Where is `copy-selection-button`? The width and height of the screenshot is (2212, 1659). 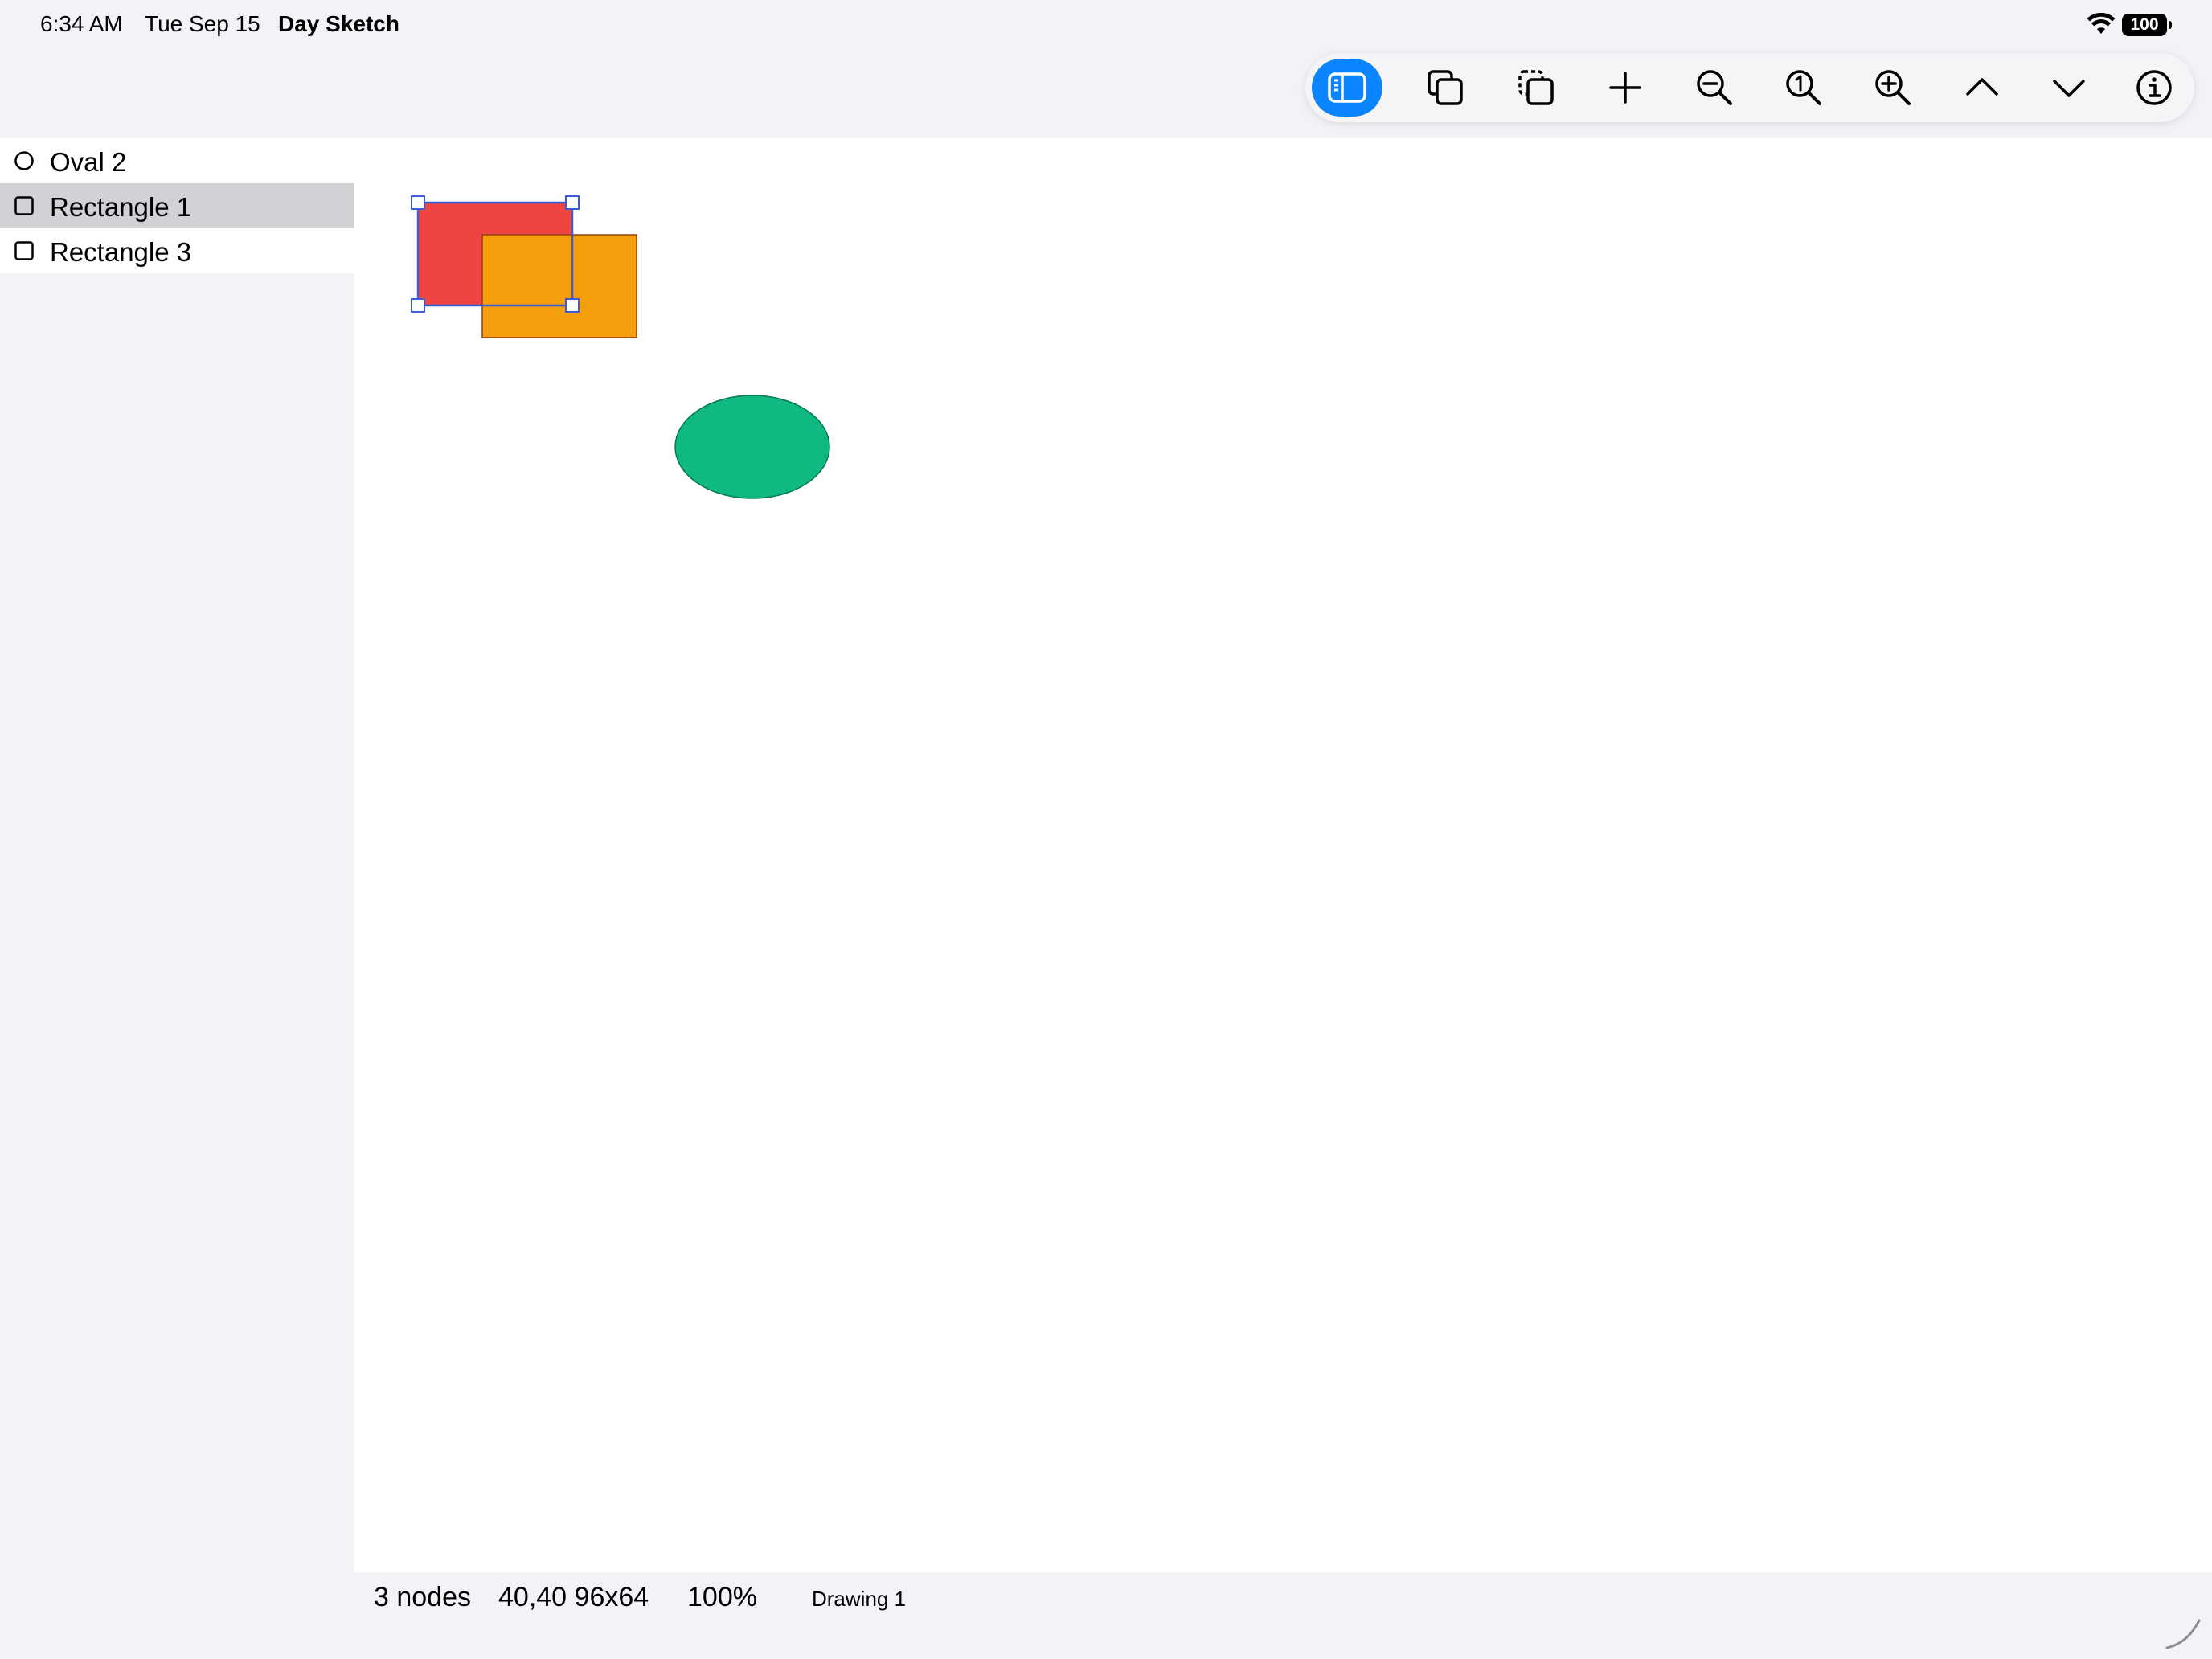
copy-selection-button is located at coordinates (1536, 88).